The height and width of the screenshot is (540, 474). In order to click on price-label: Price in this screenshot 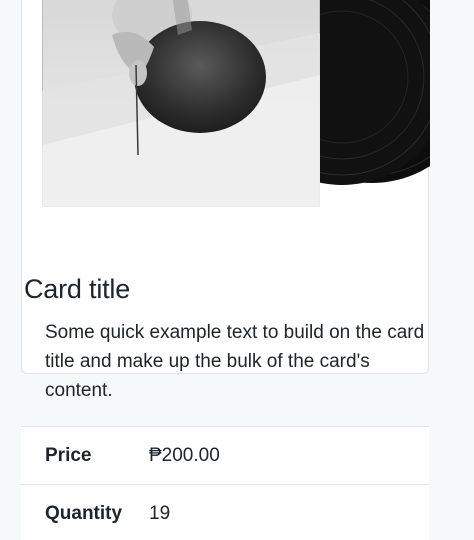, I will do `click(68, 455)`.